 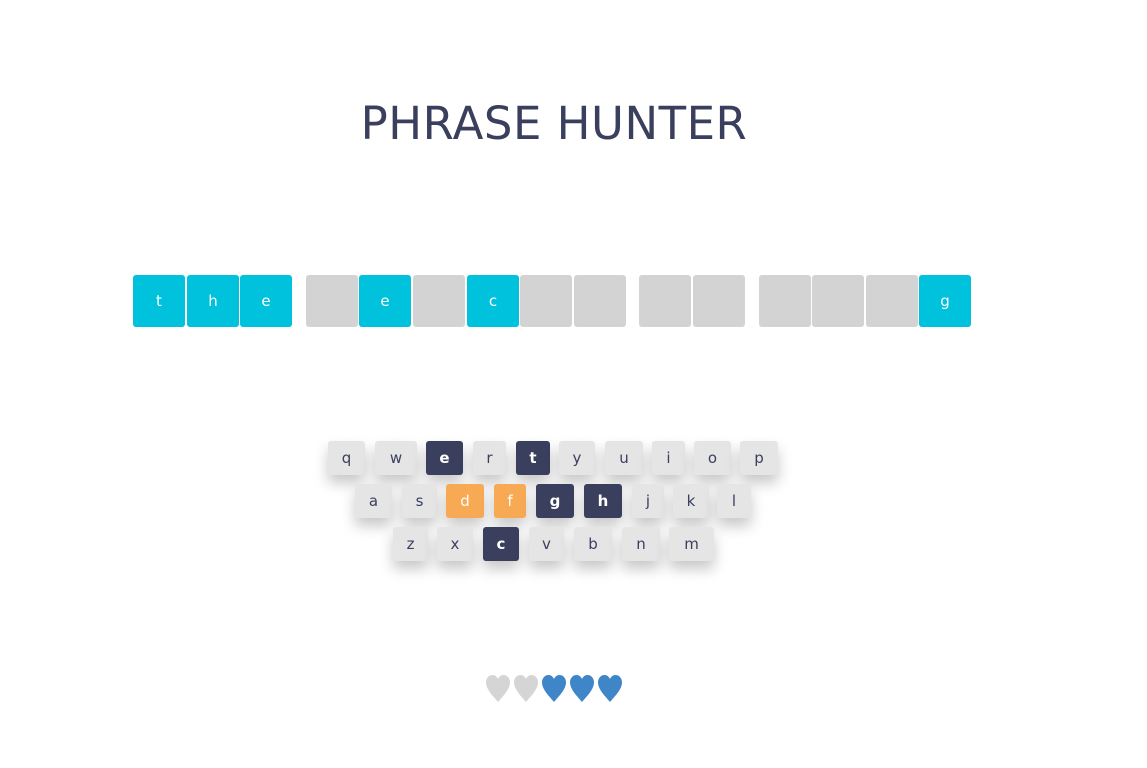 What do you see at coordinates (410, 544) in the screenshot?
I see `key-z: z` at bounding box center [410, 544].